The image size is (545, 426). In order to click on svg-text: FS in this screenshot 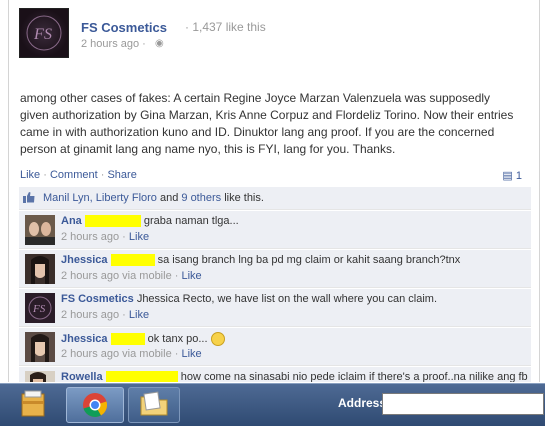, I will do `click(39, 309)`.